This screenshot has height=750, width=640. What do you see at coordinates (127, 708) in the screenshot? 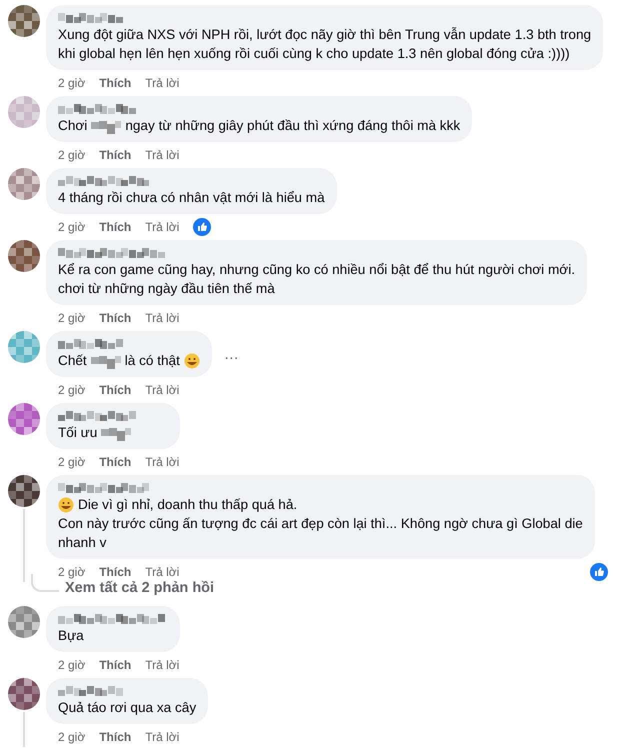
I see `comment-text: Quả táo rơi qua xa cây` at bounding box center [127, 708].